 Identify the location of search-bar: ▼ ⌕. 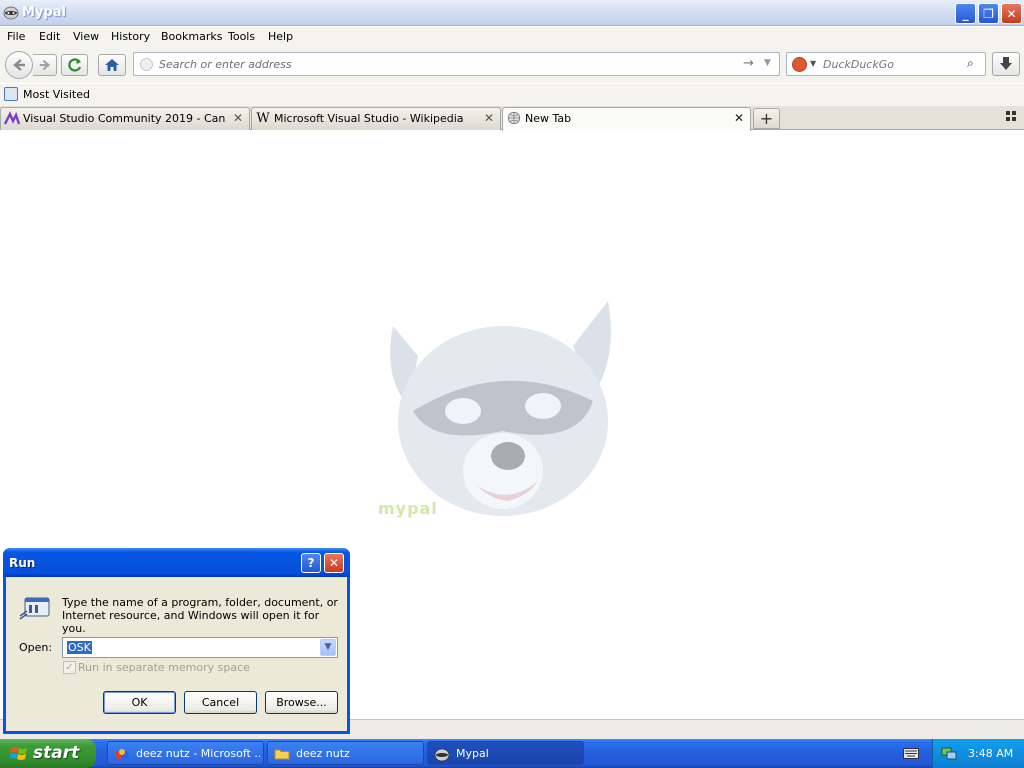
(886, 64).